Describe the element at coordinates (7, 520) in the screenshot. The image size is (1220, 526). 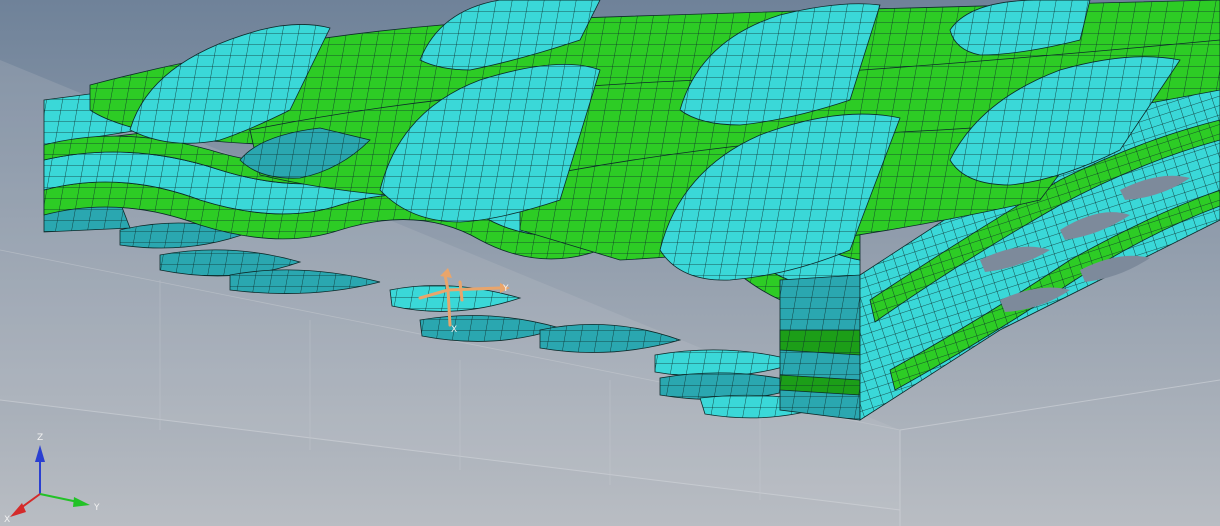
I see `triad-x-label: X` at that location.